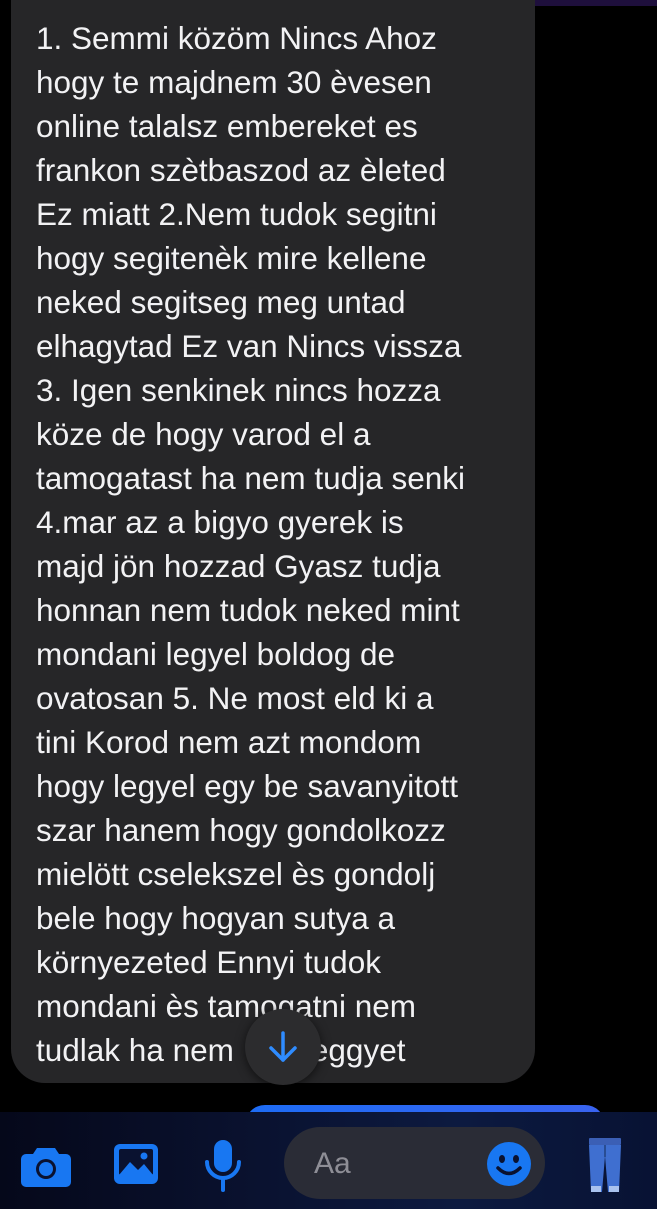 Image resolution: width=657 pixels, height=1209 pixels. I want to click on message-line: 1. Semmi közöm Nincs Ahoz, so click(236, 38).